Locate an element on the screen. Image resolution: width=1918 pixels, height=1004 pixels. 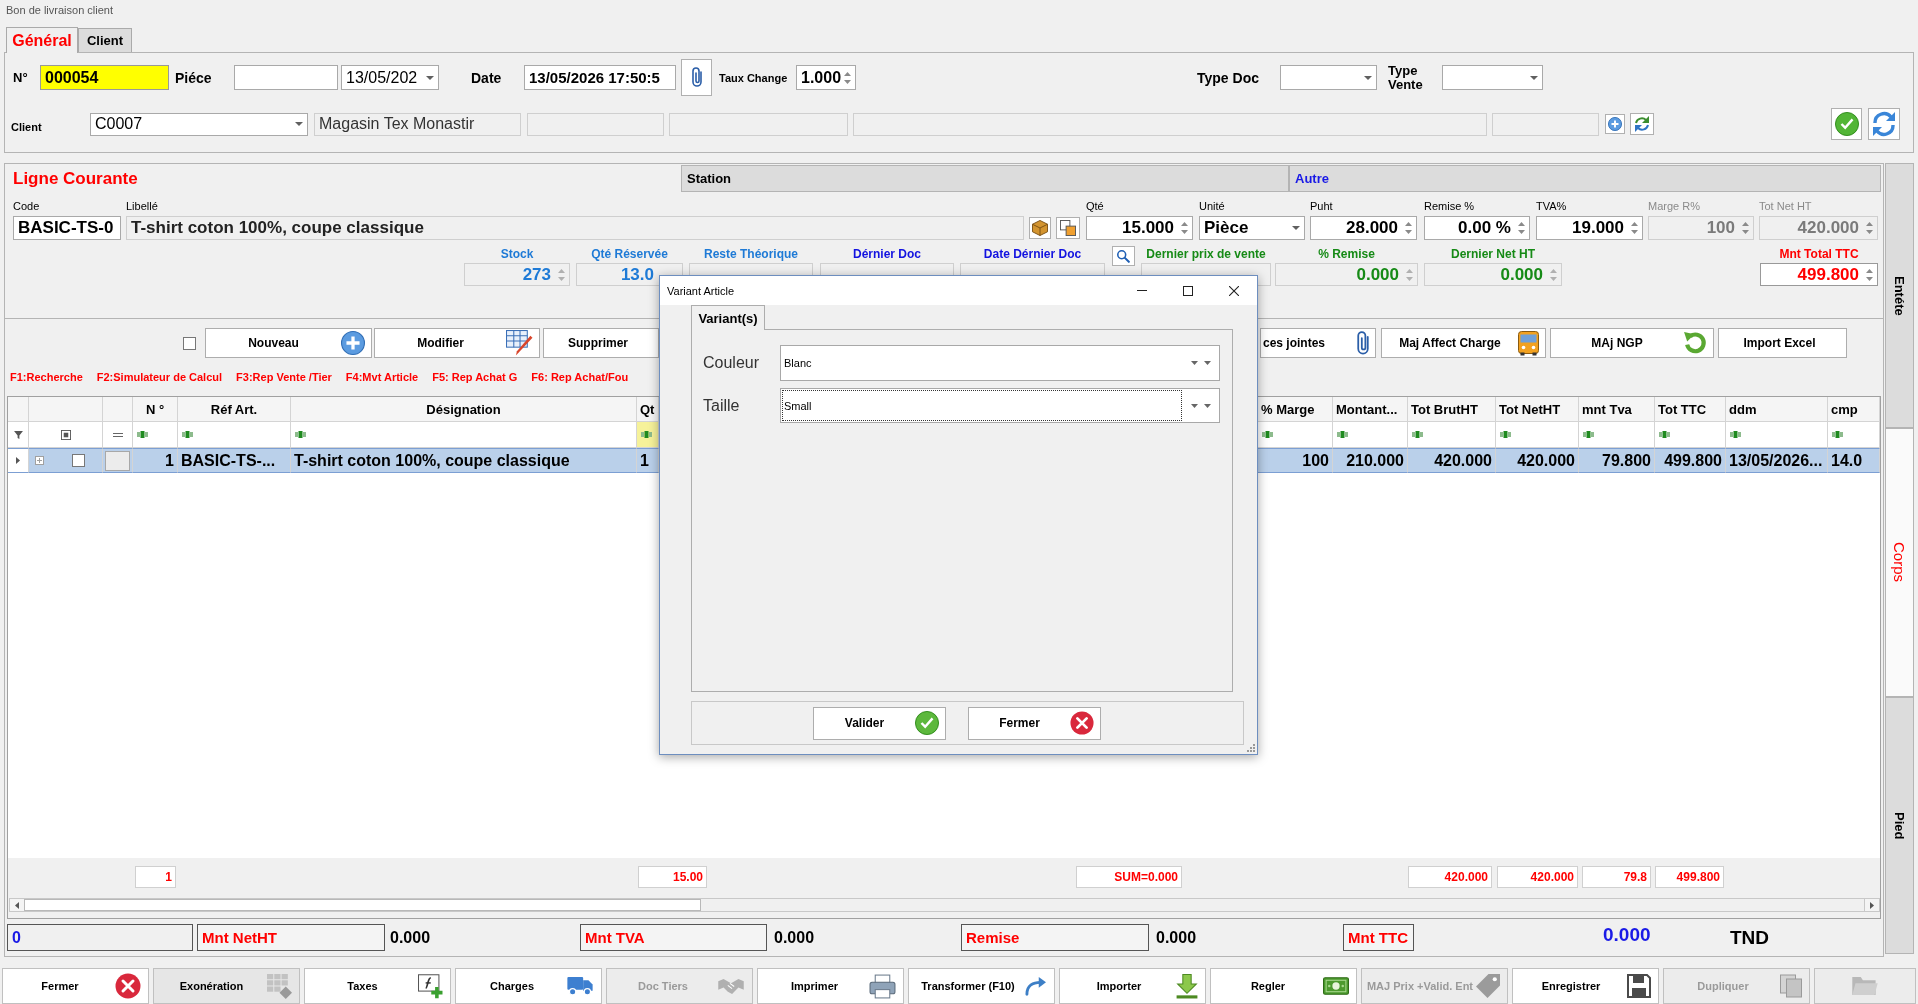
action-button: Import Excel is located at coordinates (1782, 343).